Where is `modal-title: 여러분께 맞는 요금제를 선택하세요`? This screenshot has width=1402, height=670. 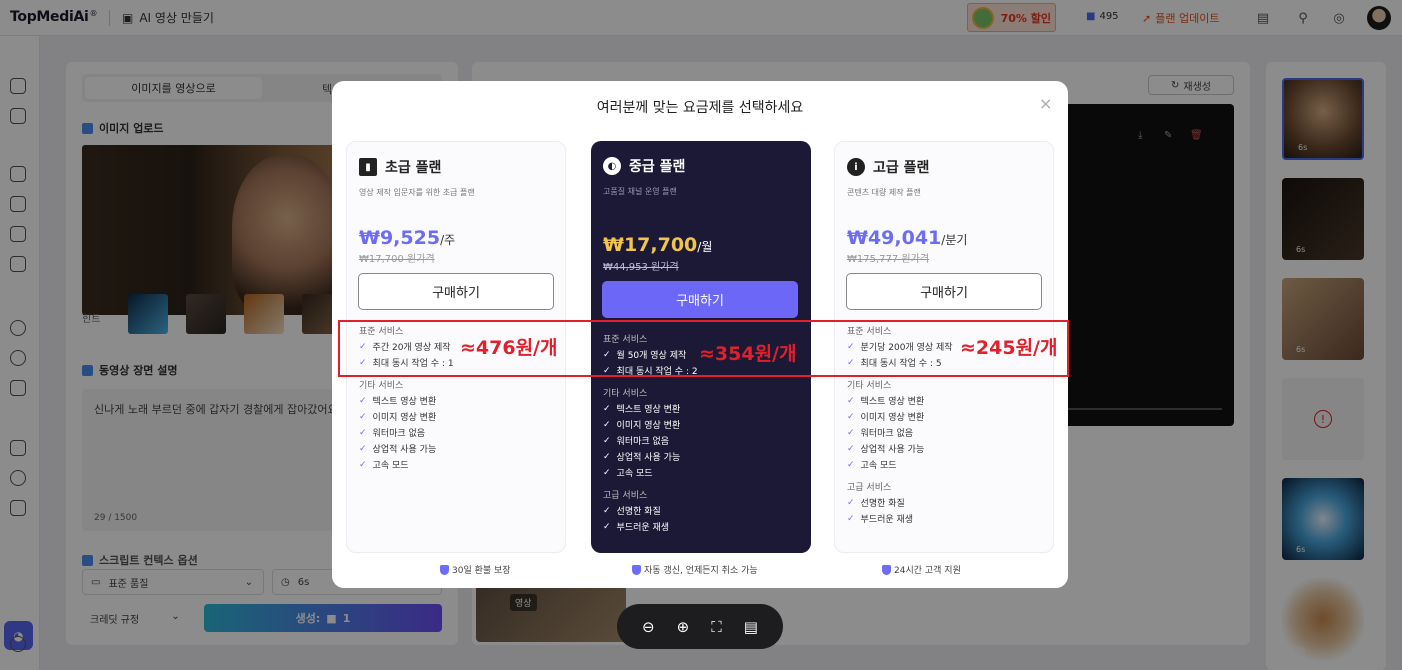 modal-title: 여러분께 맞는 요금제를 선택하세요 is located at coordinates (700, 108).